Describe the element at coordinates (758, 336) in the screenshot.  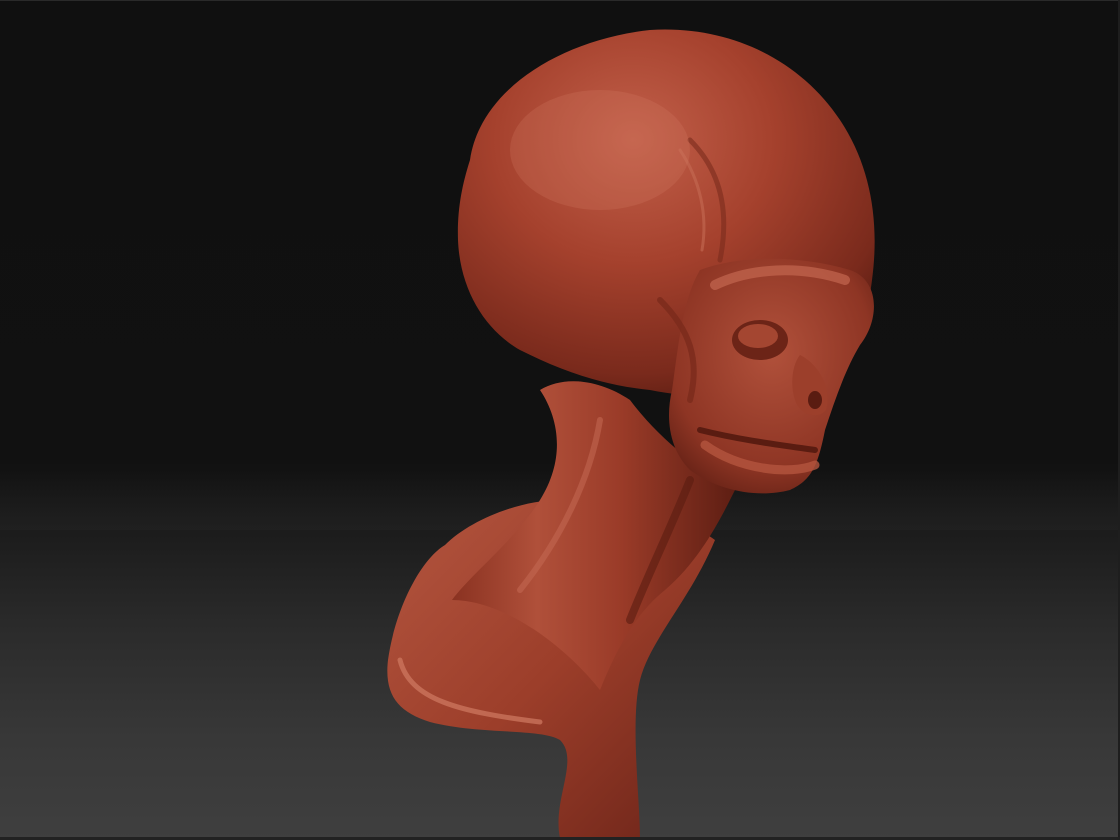
I see `eyelid` at that location.